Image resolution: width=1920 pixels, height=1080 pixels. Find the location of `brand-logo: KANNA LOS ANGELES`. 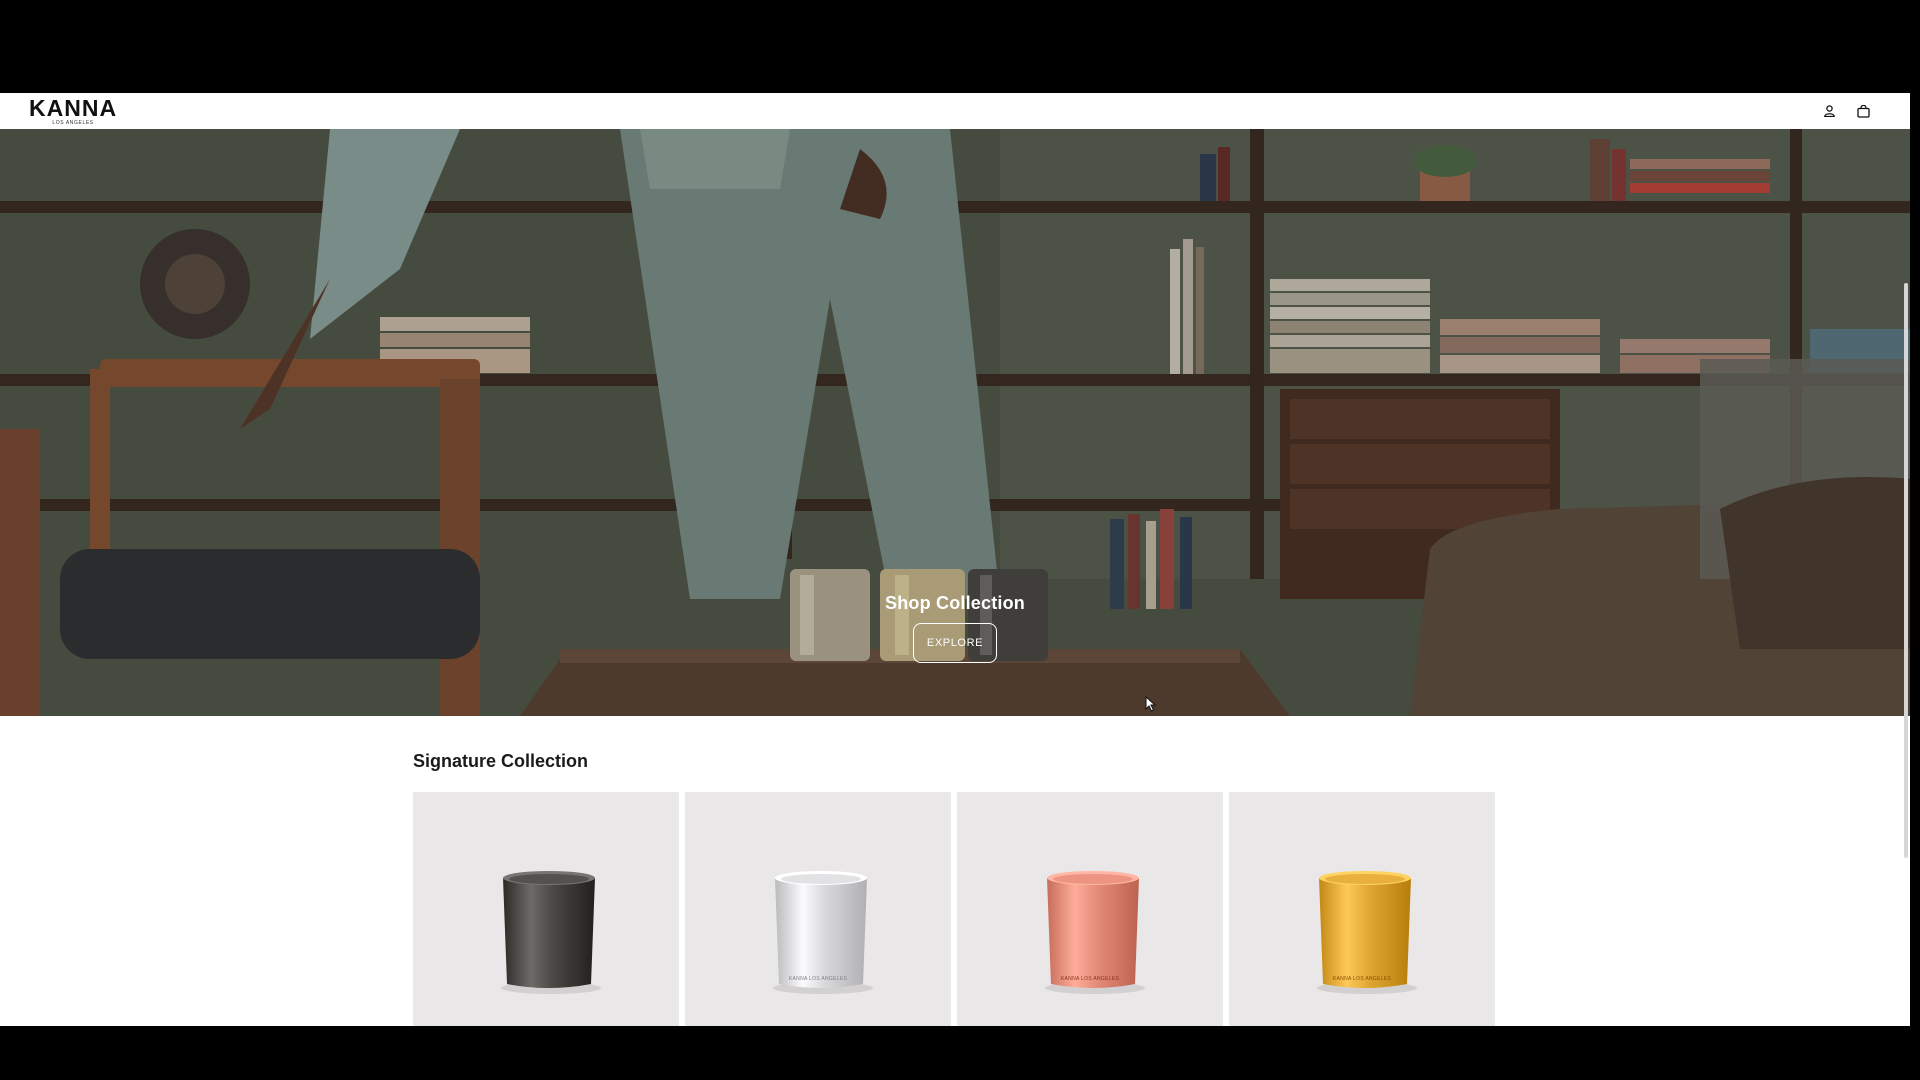

brand-logo: KANNA LOS ANGELES is located at coordinates (73, 110).